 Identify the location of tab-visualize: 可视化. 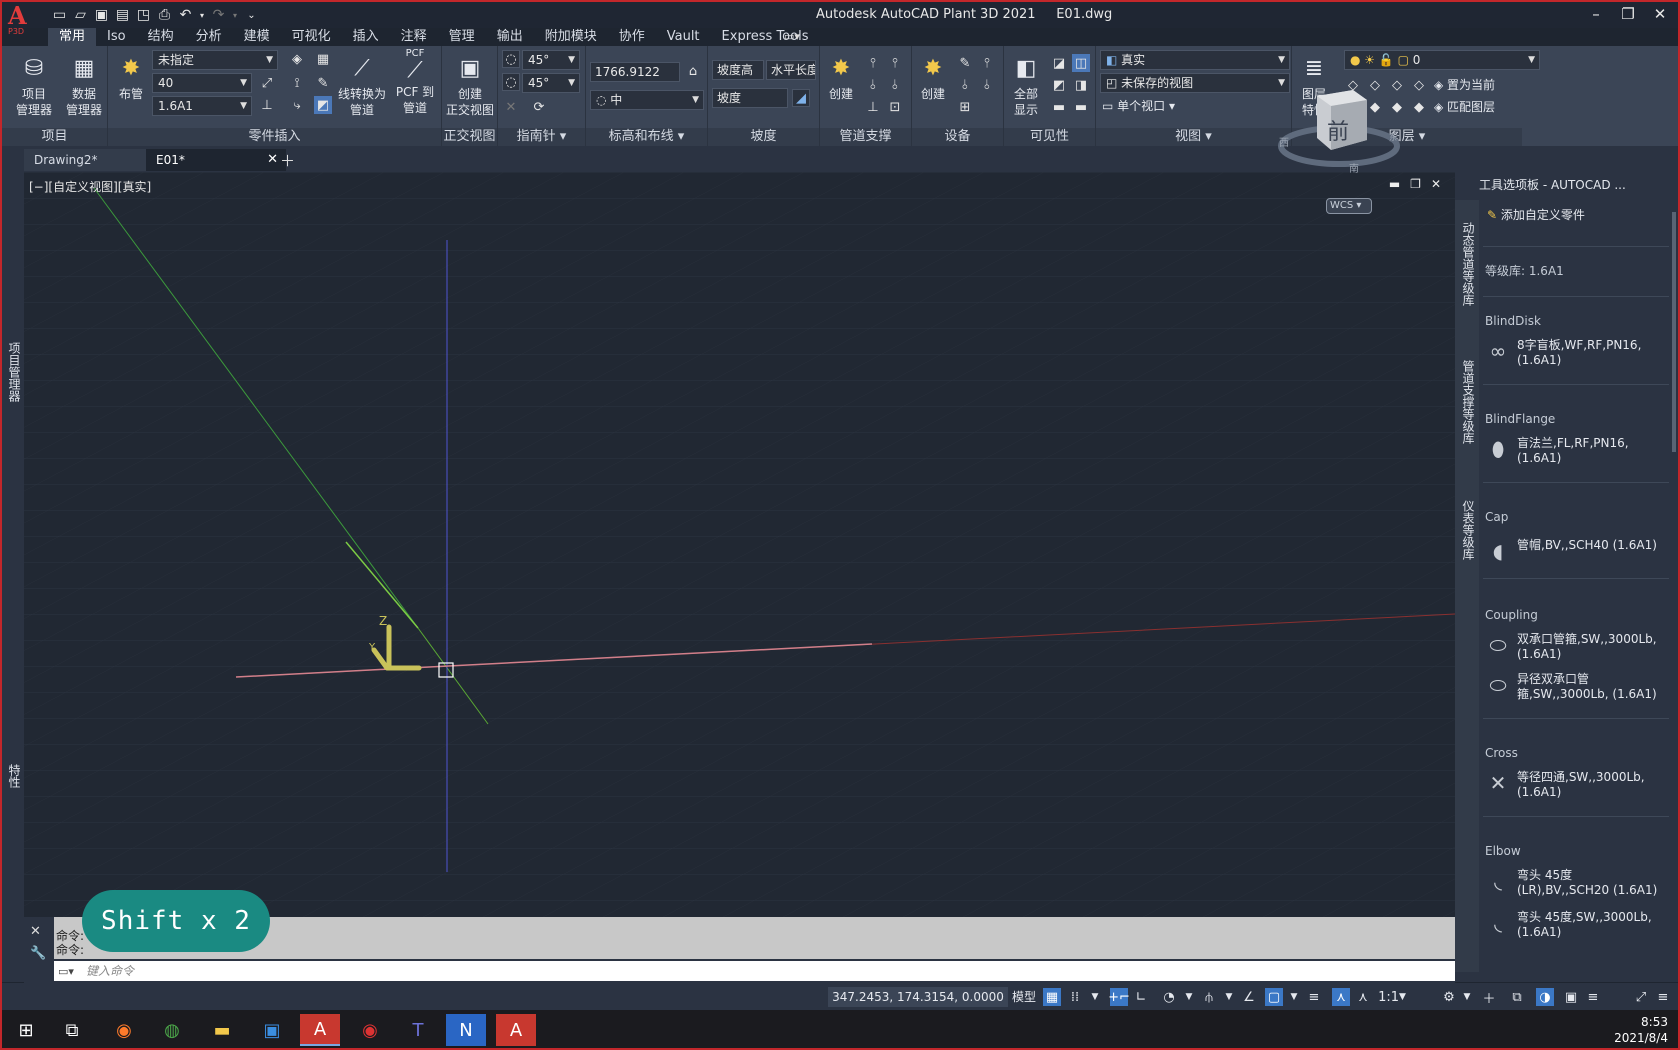
(311, 37).